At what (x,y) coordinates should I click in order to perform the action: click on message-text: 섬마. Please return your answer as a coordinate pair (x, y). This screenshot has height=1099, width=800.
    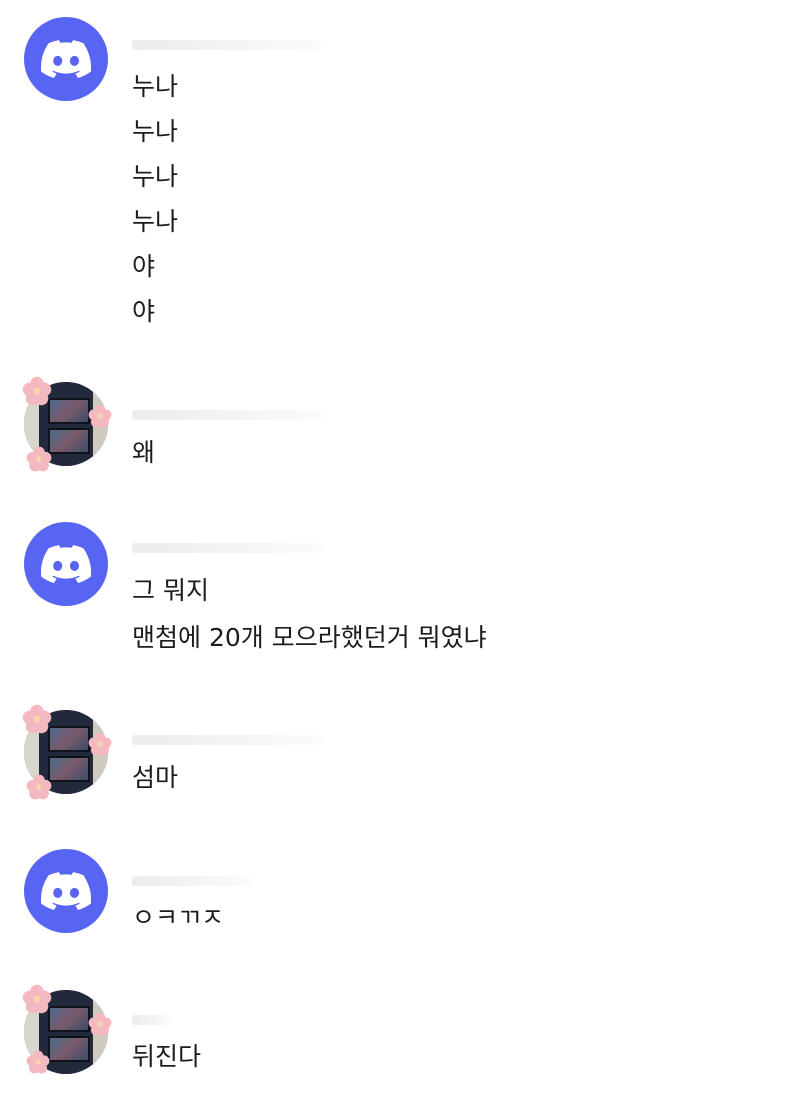
    Looking at the image, I should click on (155, 777).